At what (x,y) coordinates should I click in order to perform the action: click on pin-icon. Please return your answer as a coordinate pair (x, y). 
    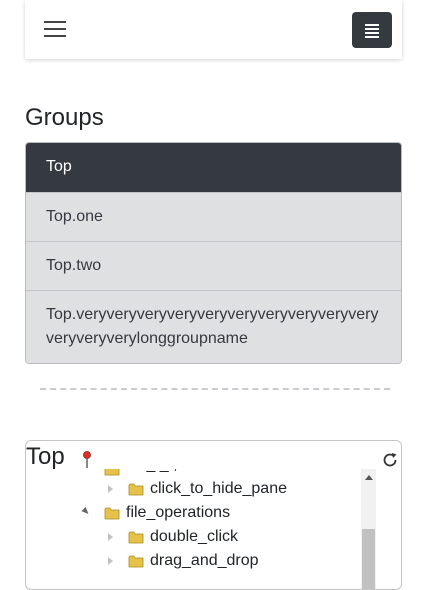
    Looking at the image, I should click on (87, 460).